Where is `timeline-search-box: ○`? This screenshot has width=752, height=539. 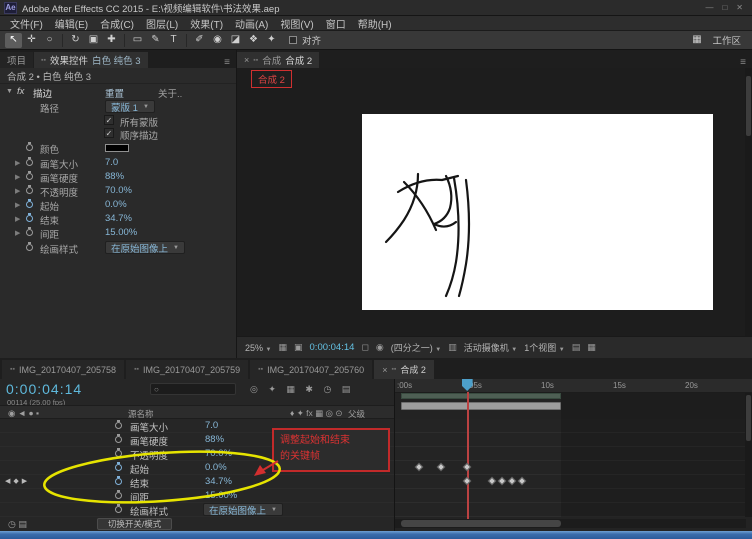 timeline-search-box: ○ is located at coordinates (193, 389).